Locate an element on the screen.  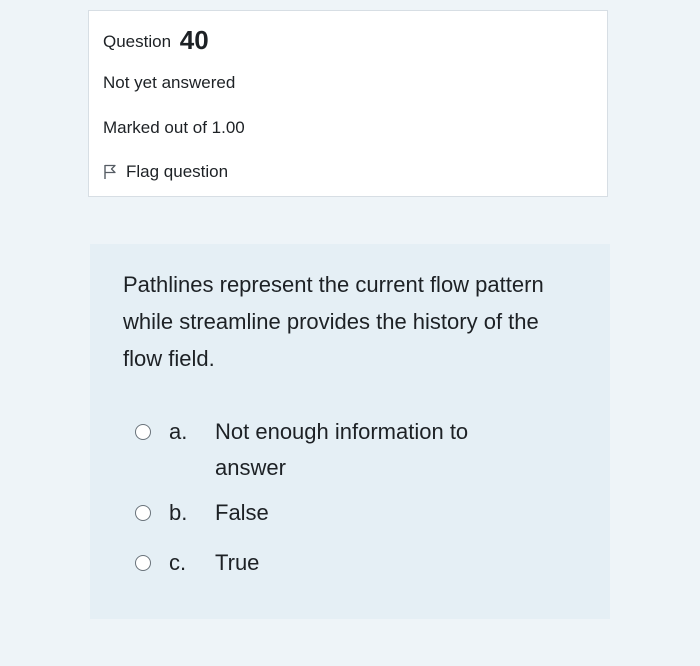
flag-icon is located at coordinates (110, 172).